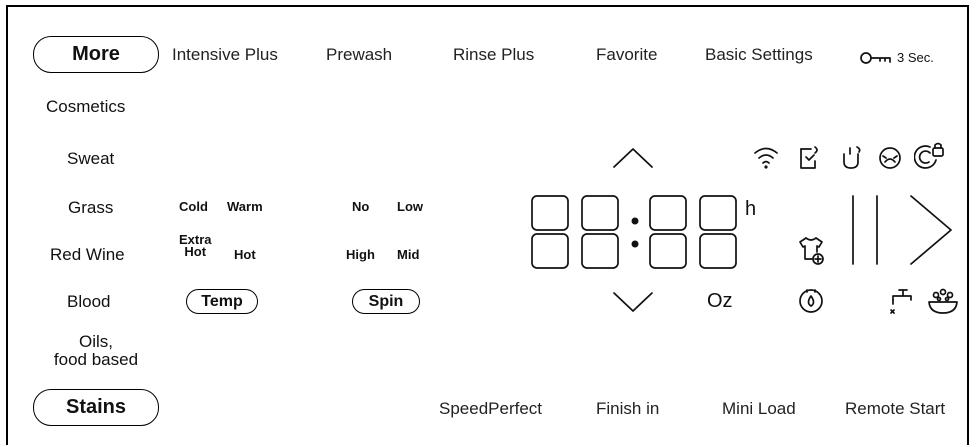 The height and width of the screenshot is (447, 976). Describe the element at coordinates (96, 341) in the screenshot. I see `stain-oils-line1: Oils,` at that location.